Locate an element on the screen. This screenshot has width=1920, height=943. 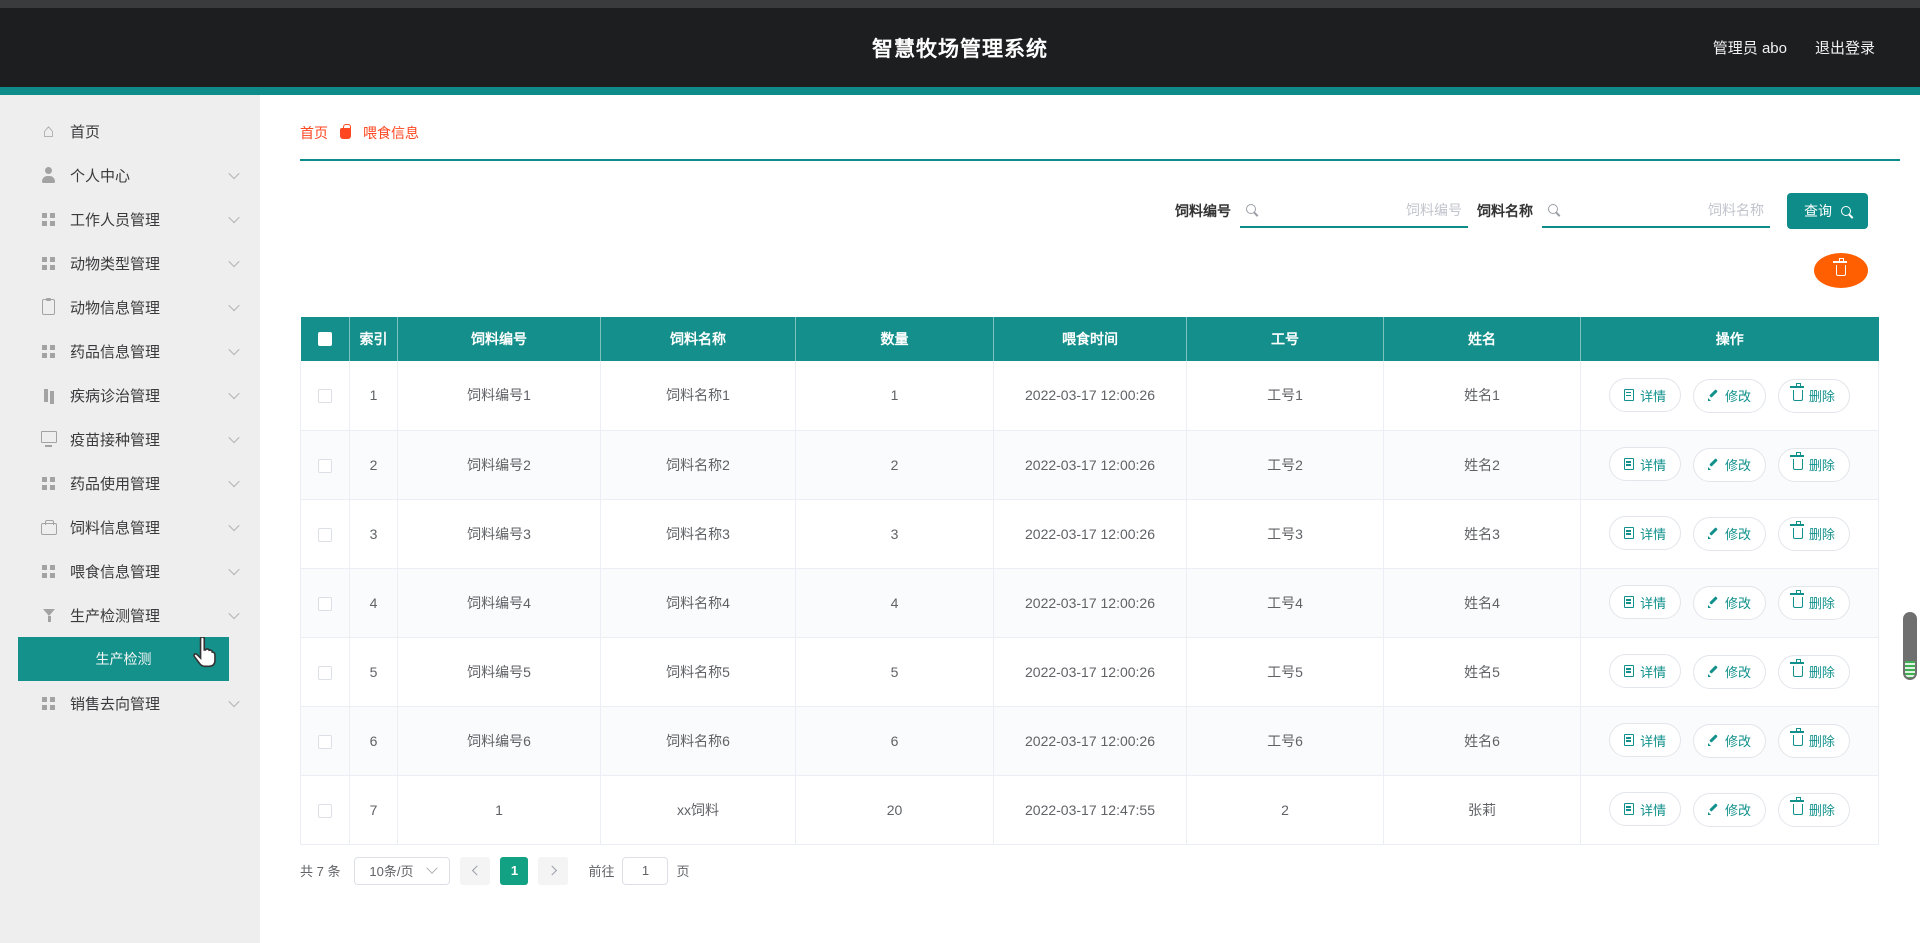
cell-name: 张莉 is located at coordinates (1482, 810).